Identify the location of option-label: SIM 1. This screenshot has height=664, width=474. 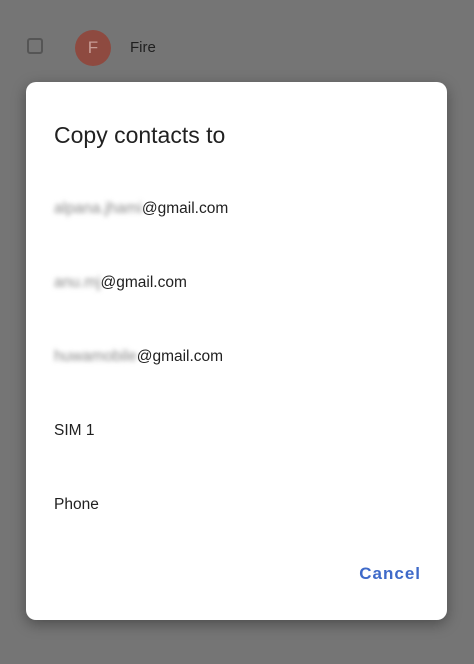
(74, 430).